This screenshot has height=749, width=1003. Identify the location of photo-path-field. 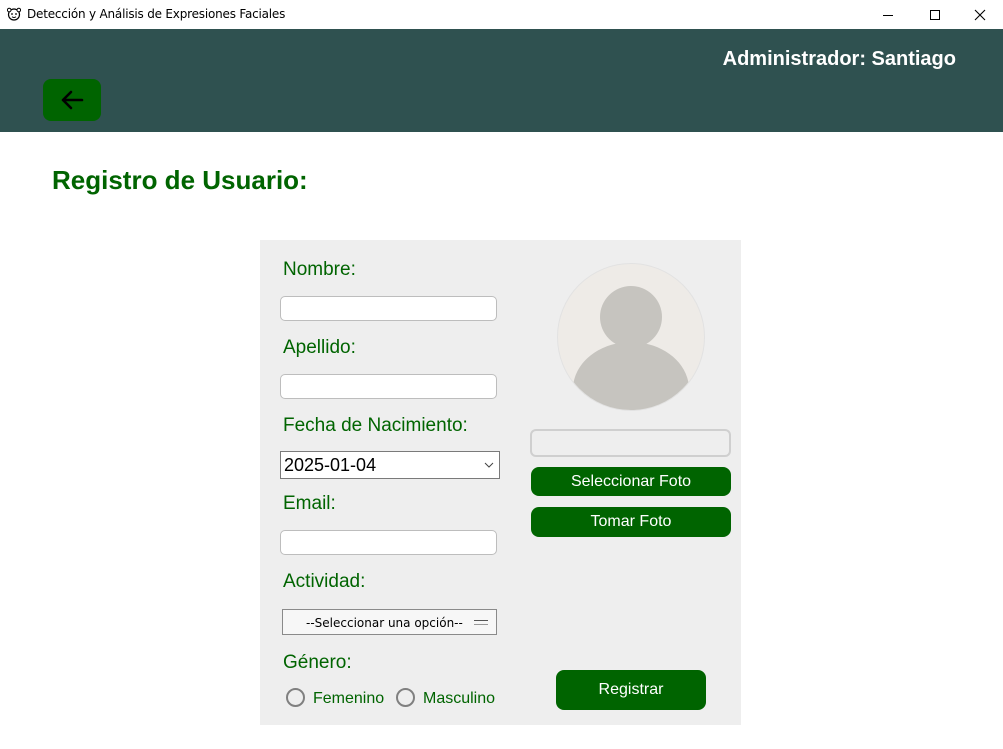
(630, 443).